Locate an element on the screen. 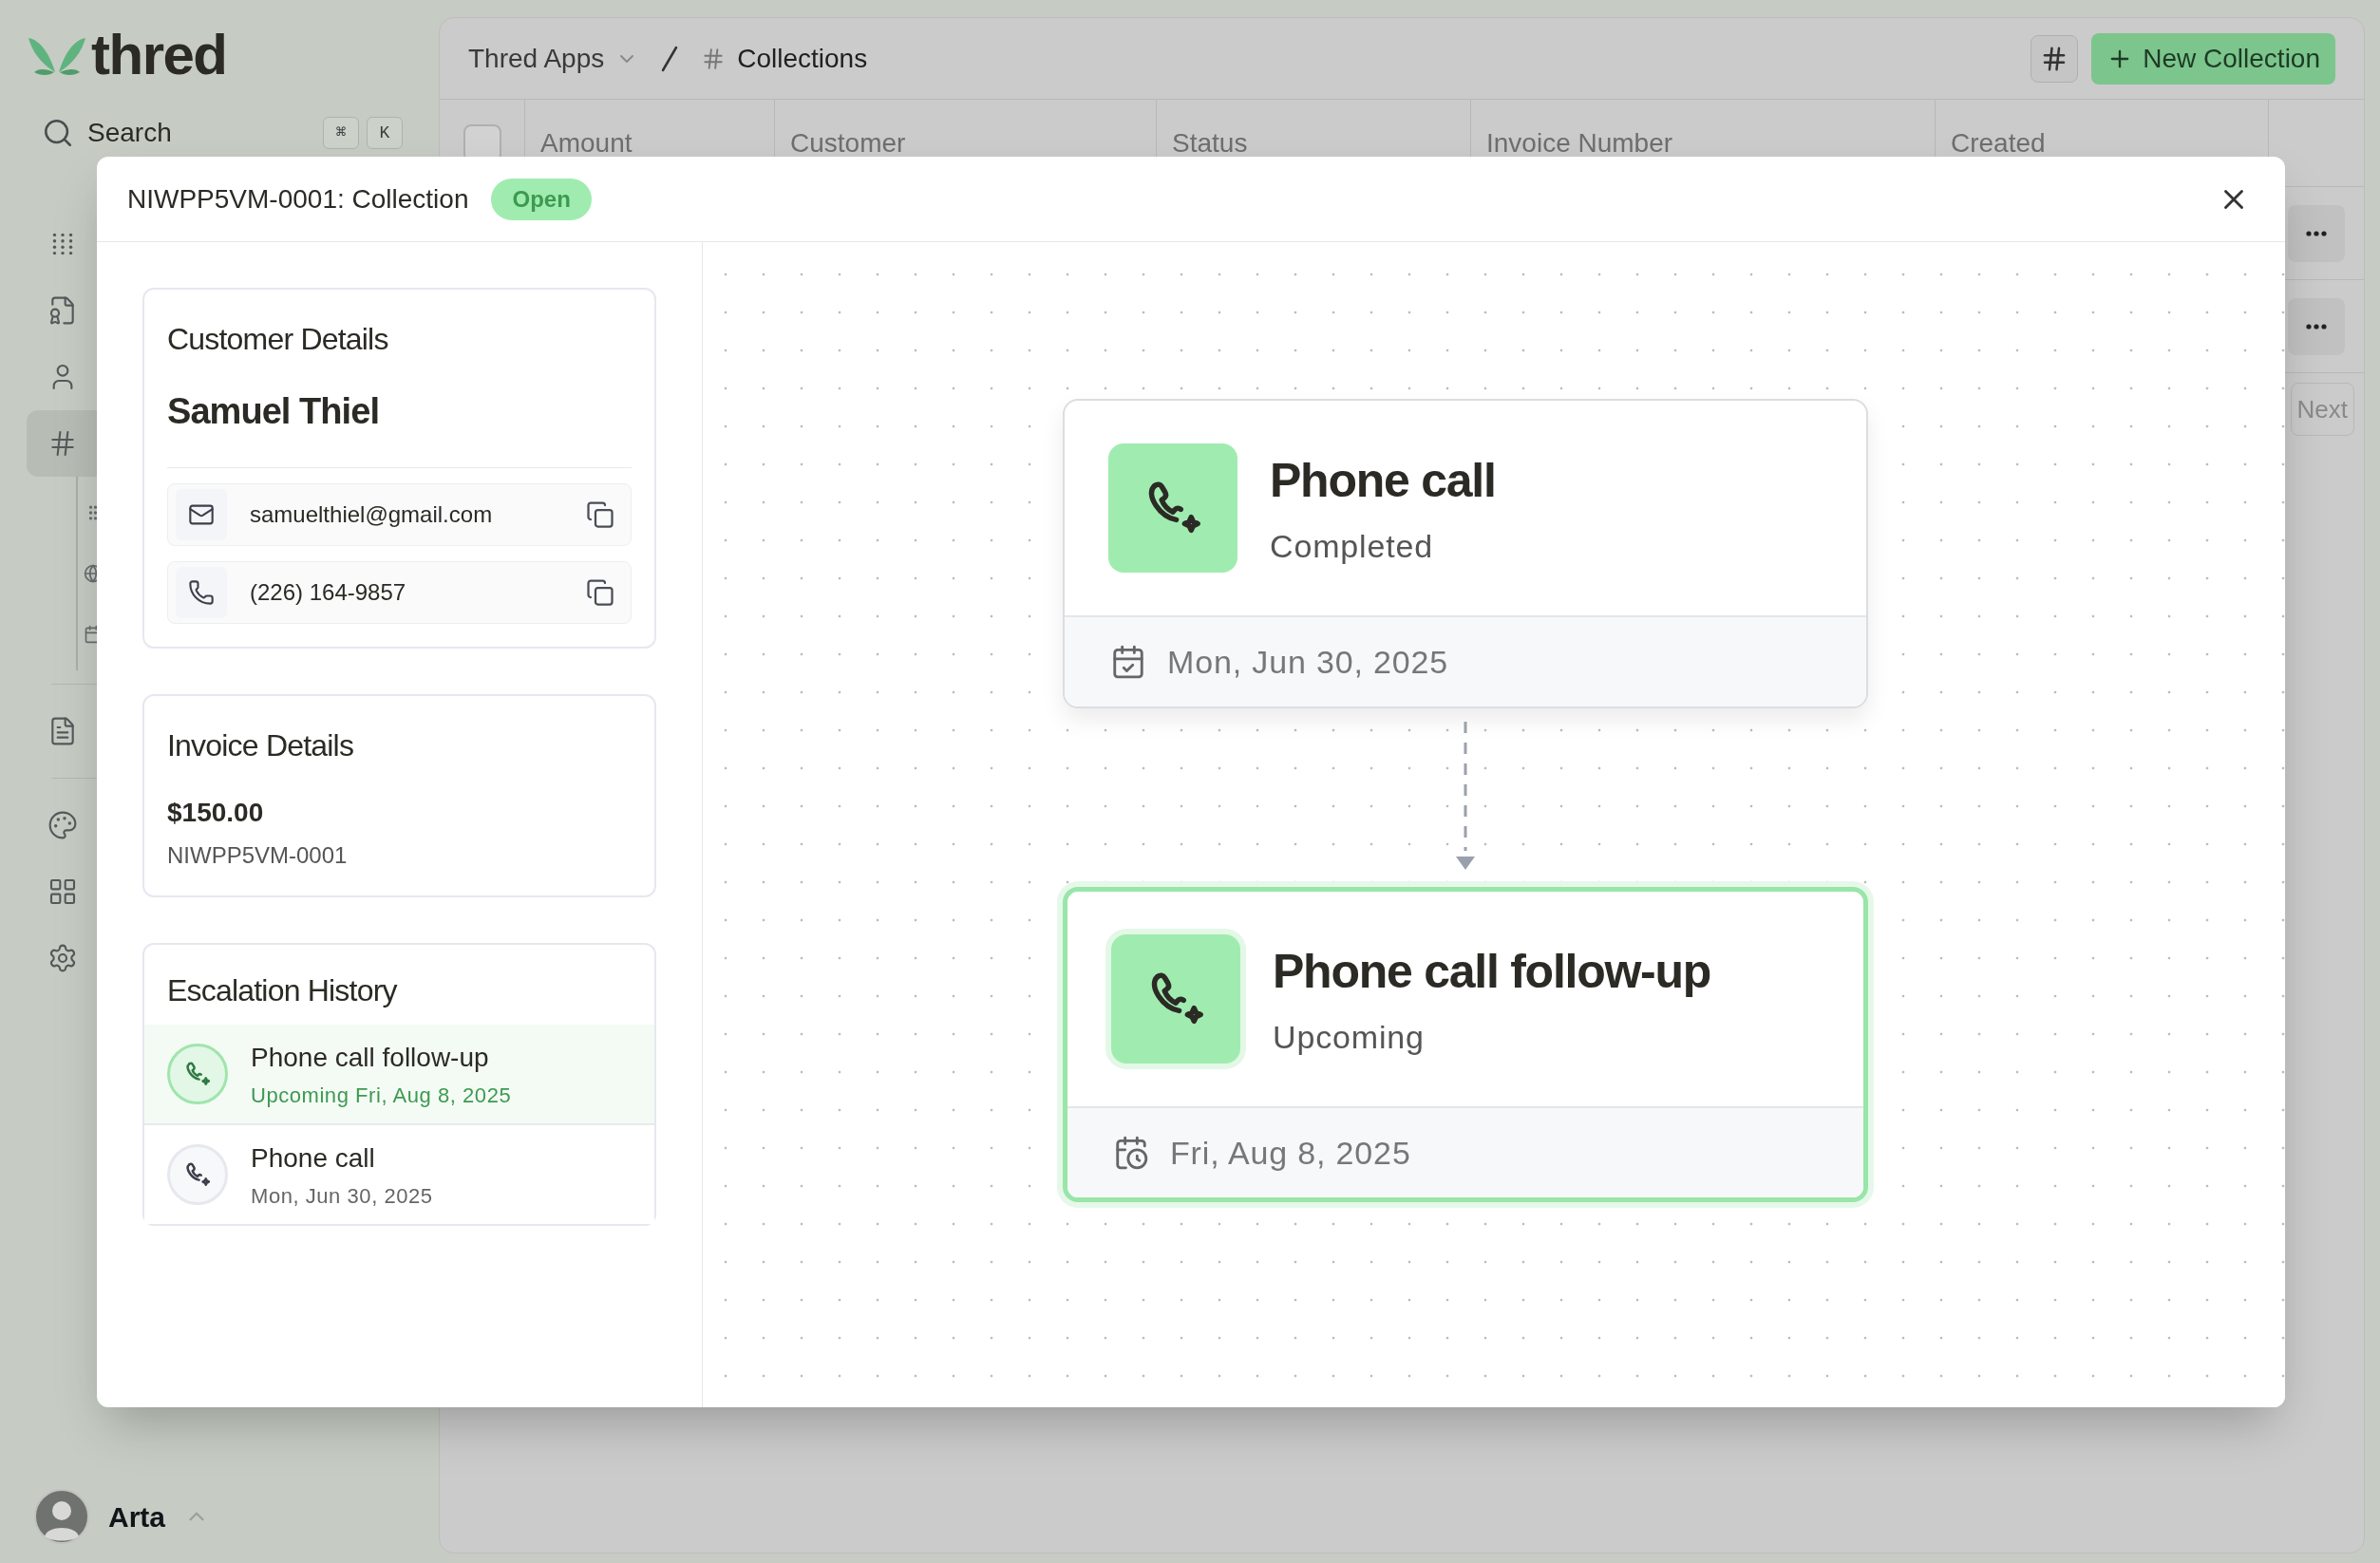 The image size is (2380, 1563). card-heading: Invoice Details is located at coordinates (261, 745).